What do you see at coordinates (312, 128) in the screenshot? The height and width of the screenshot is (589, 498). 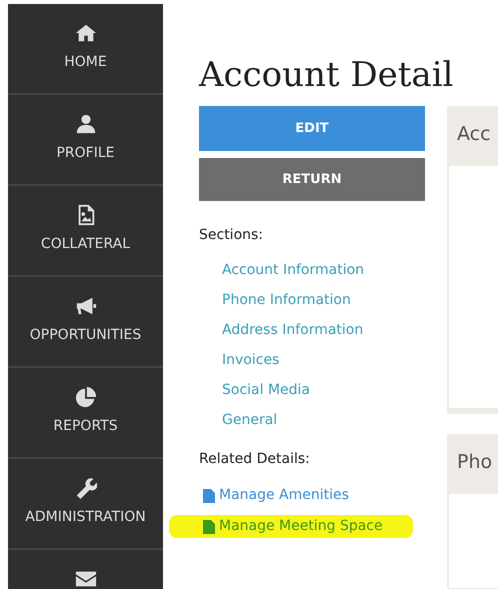 I see `edit-button: EDIT` at bounding box center [312, 128].